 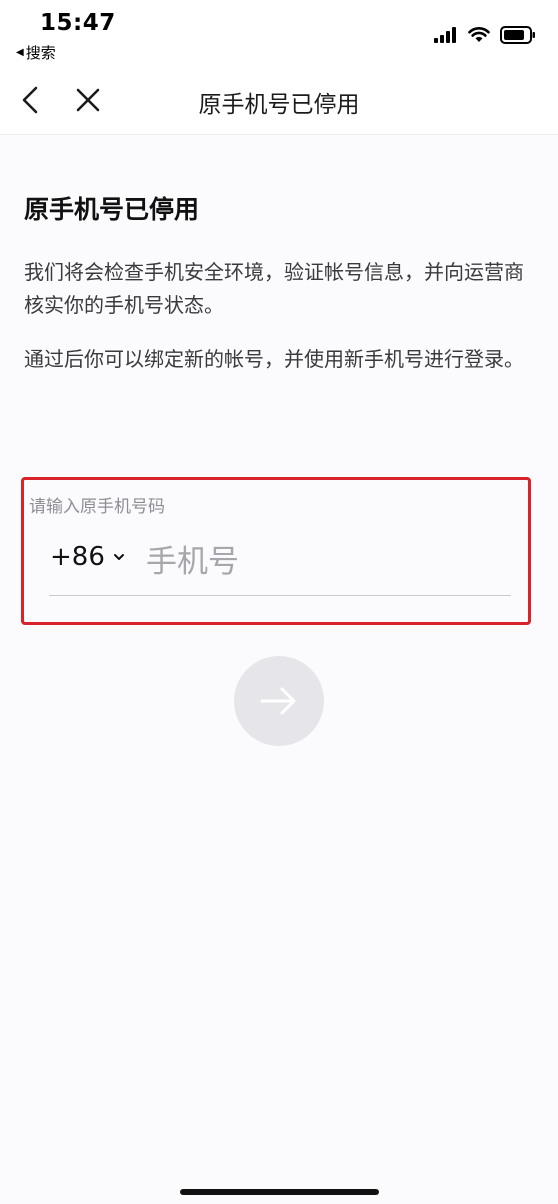 What do you see at coordinates (40, 53) in the screenshot?
I see `back-to-app-label: 搜索` at bounding box center [40, 53].